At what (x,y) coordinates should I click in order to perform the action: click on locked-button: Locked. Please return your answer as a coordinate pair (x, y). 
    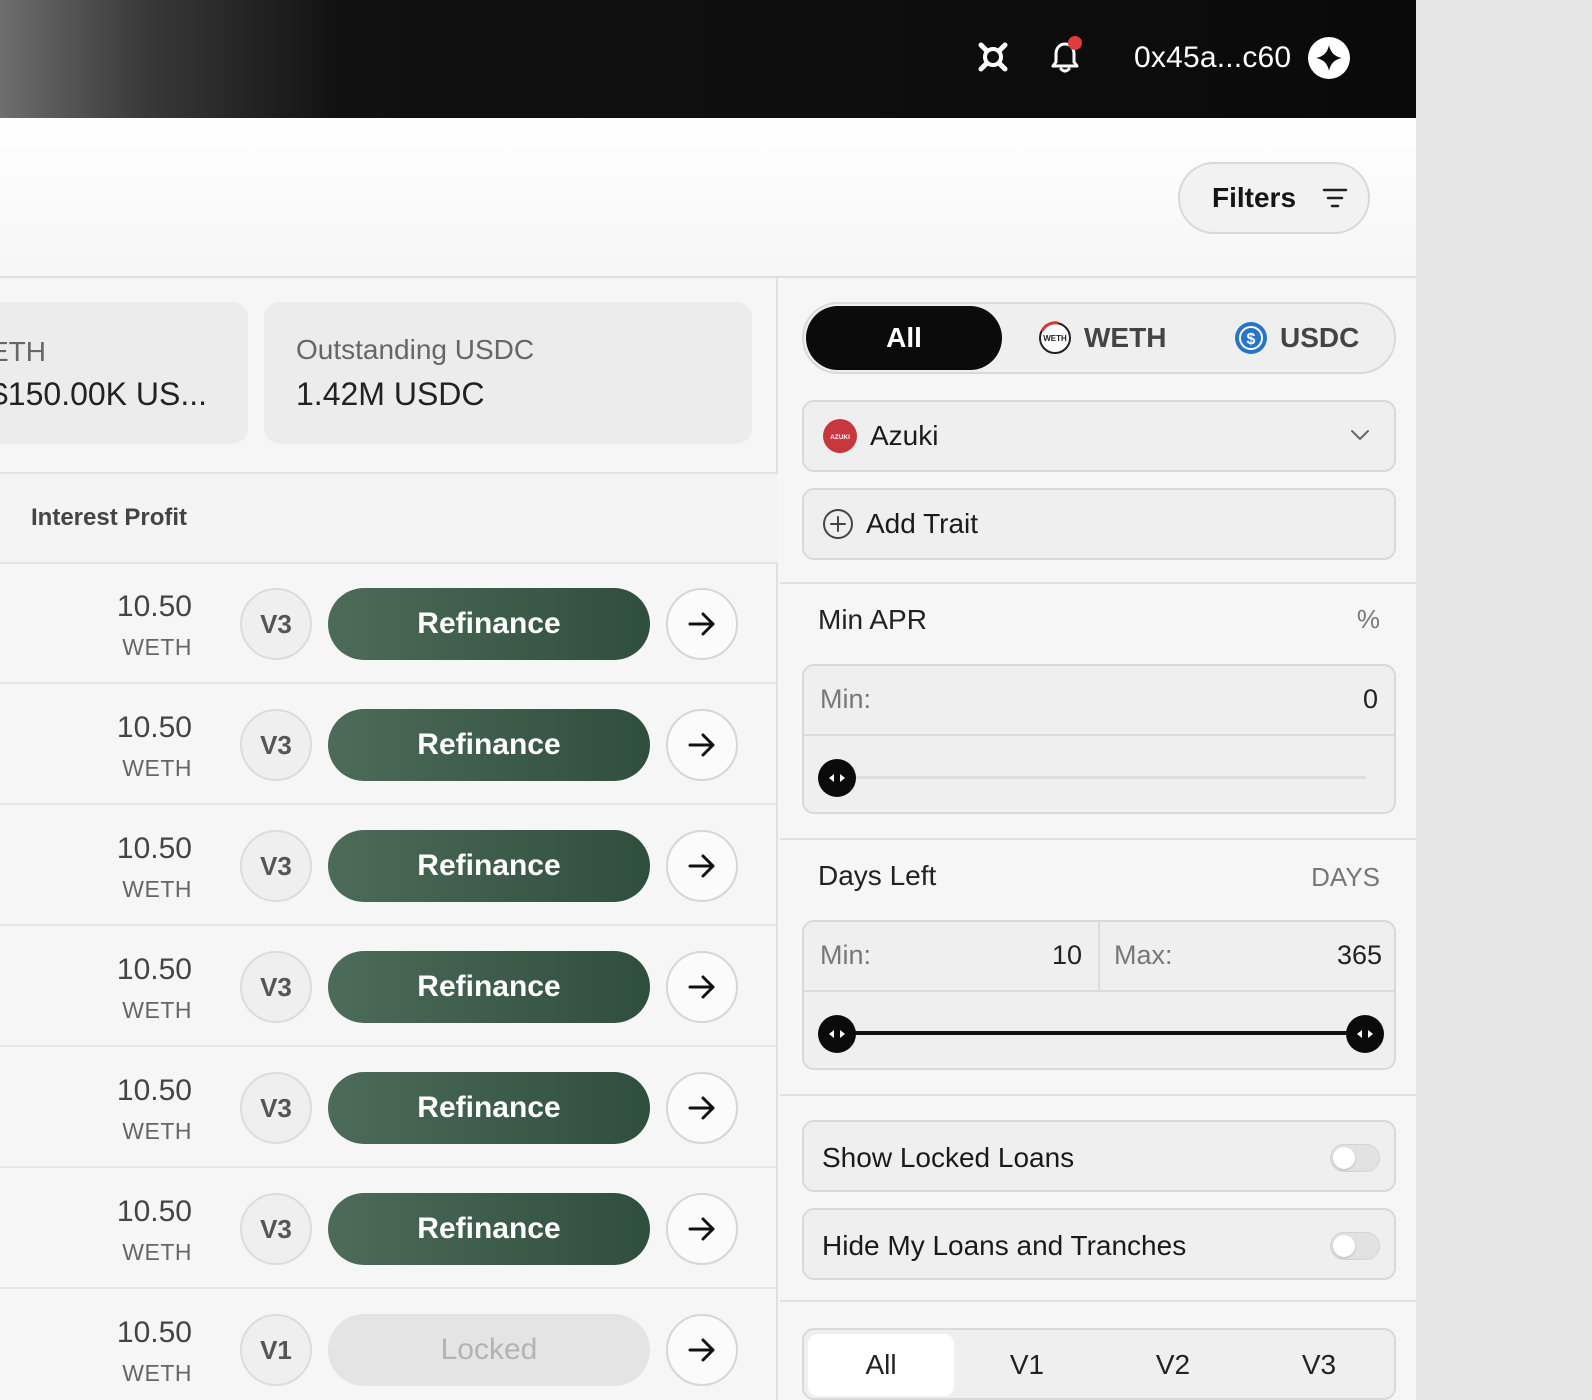
    Looking at the image, I should click on (489, 1350).